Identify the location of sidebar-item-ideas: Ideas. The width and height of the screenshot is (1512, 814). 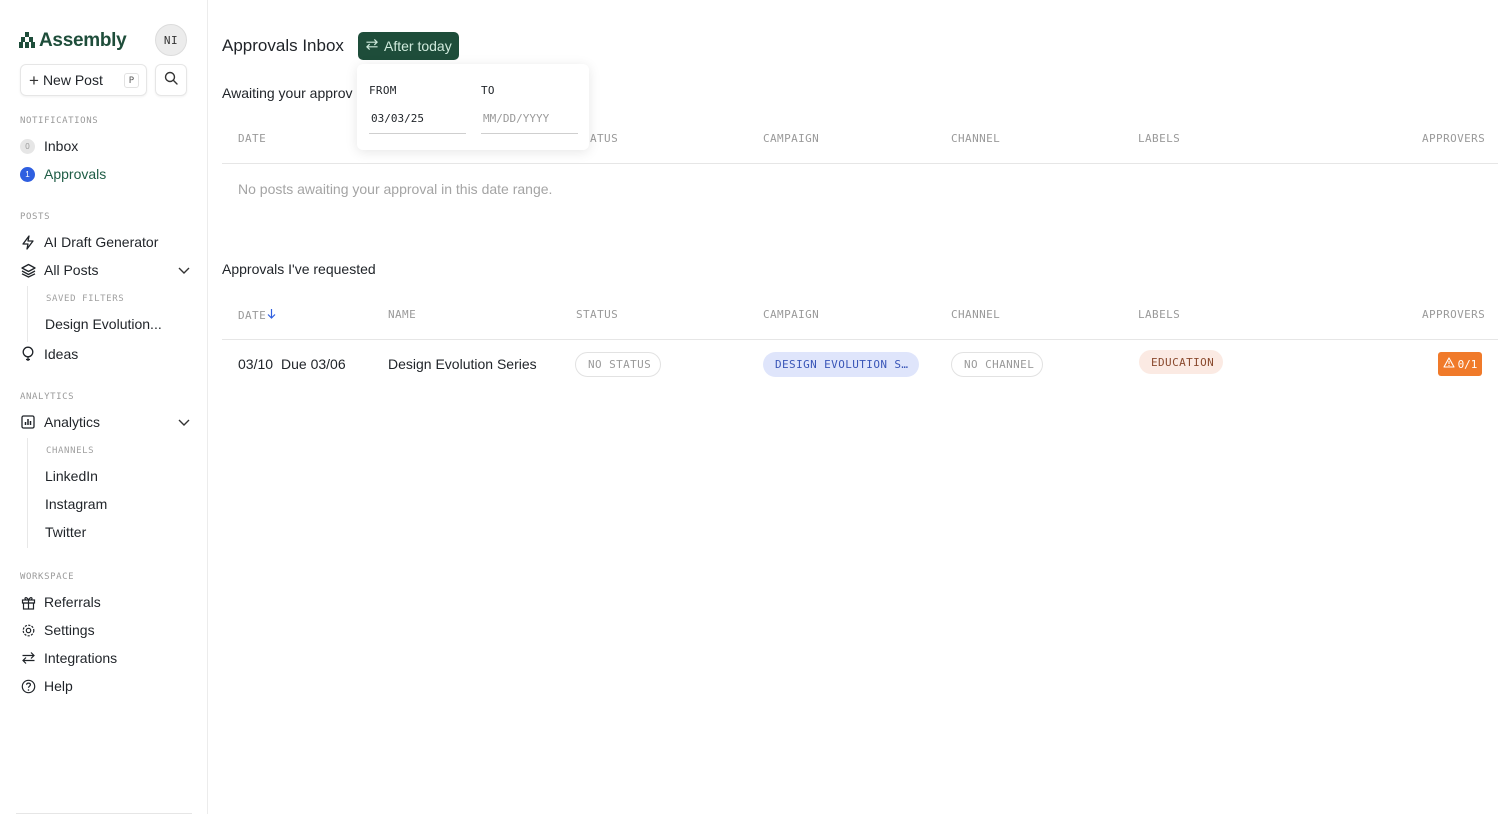
(105, 354).